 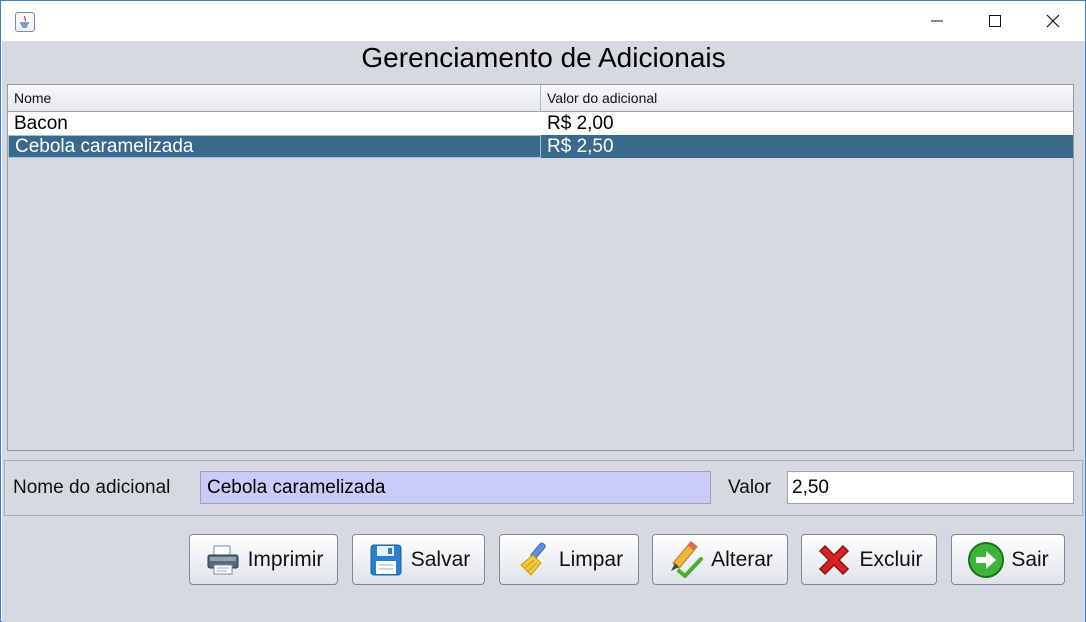 I want to click on form-panel: Nome do adicional Valor, so click(x=543, y=488).